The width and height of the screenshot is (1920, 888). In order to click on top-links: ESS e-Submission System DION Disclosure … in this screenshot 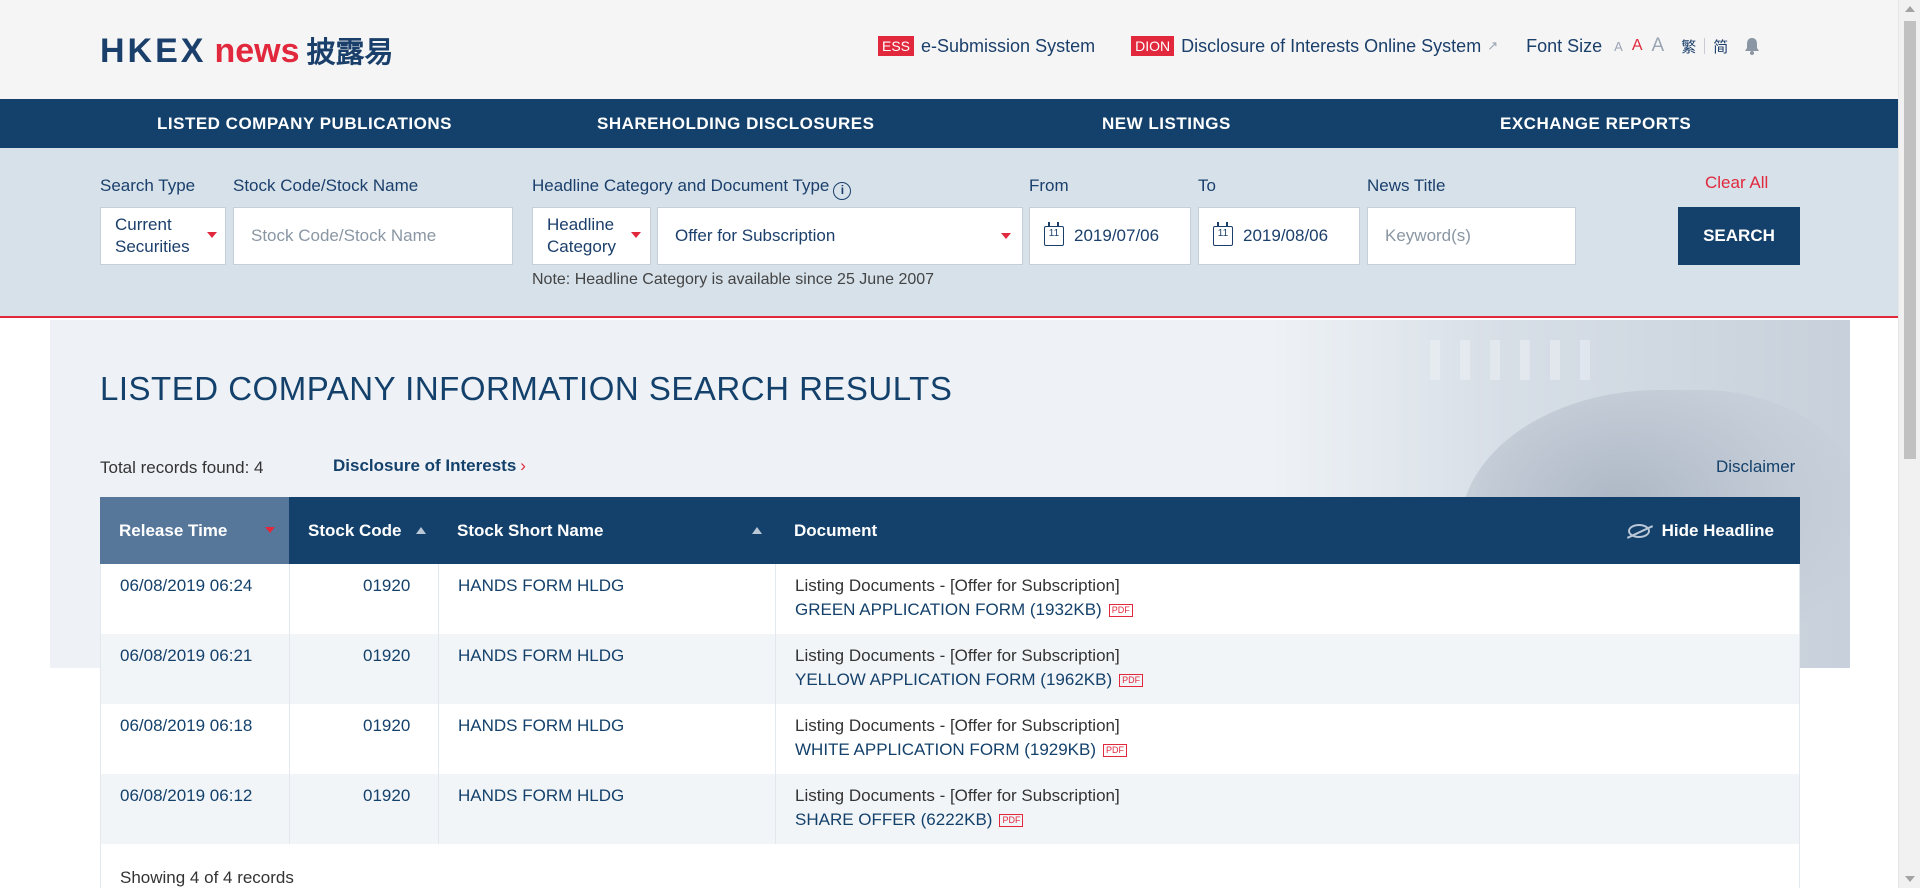, I will do `click(1319, 46)`.